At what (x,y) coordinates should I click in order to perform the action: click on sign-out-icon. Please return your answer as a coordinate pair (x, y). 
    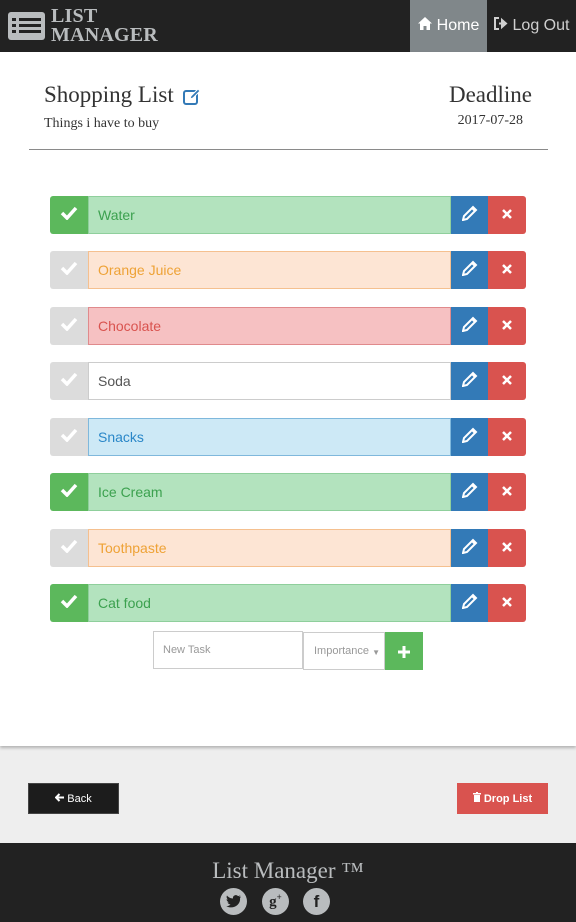
    Looking at the image, I should click on (500, 26).